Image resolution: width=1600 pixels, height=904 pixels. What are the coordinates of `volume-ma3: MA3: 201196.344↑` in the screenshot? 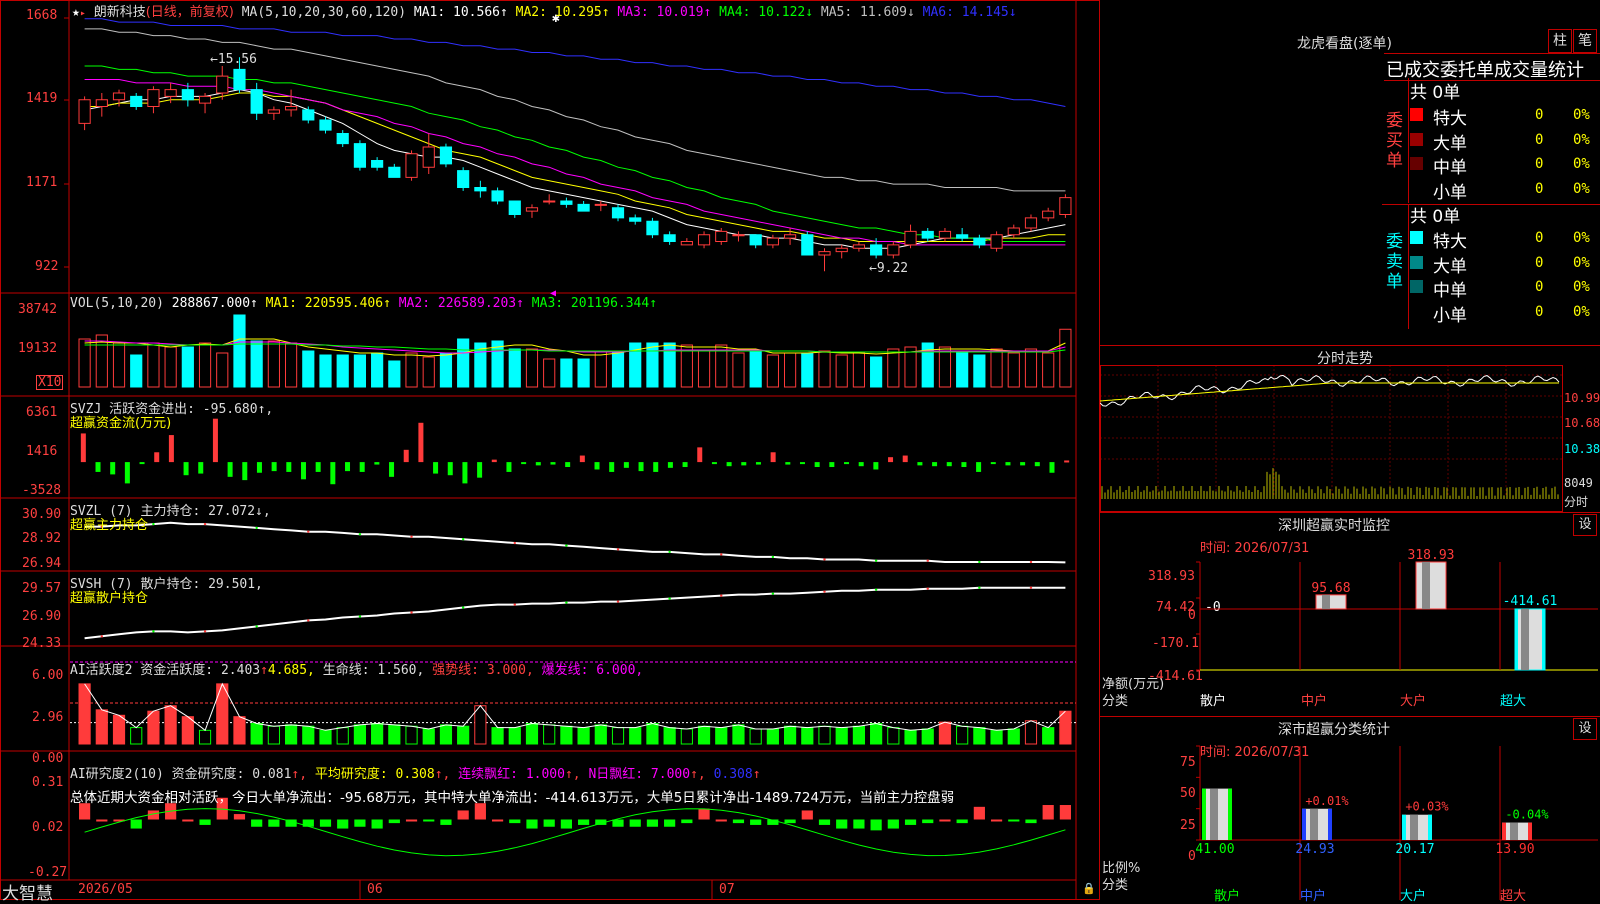 It's located at (594, 303).